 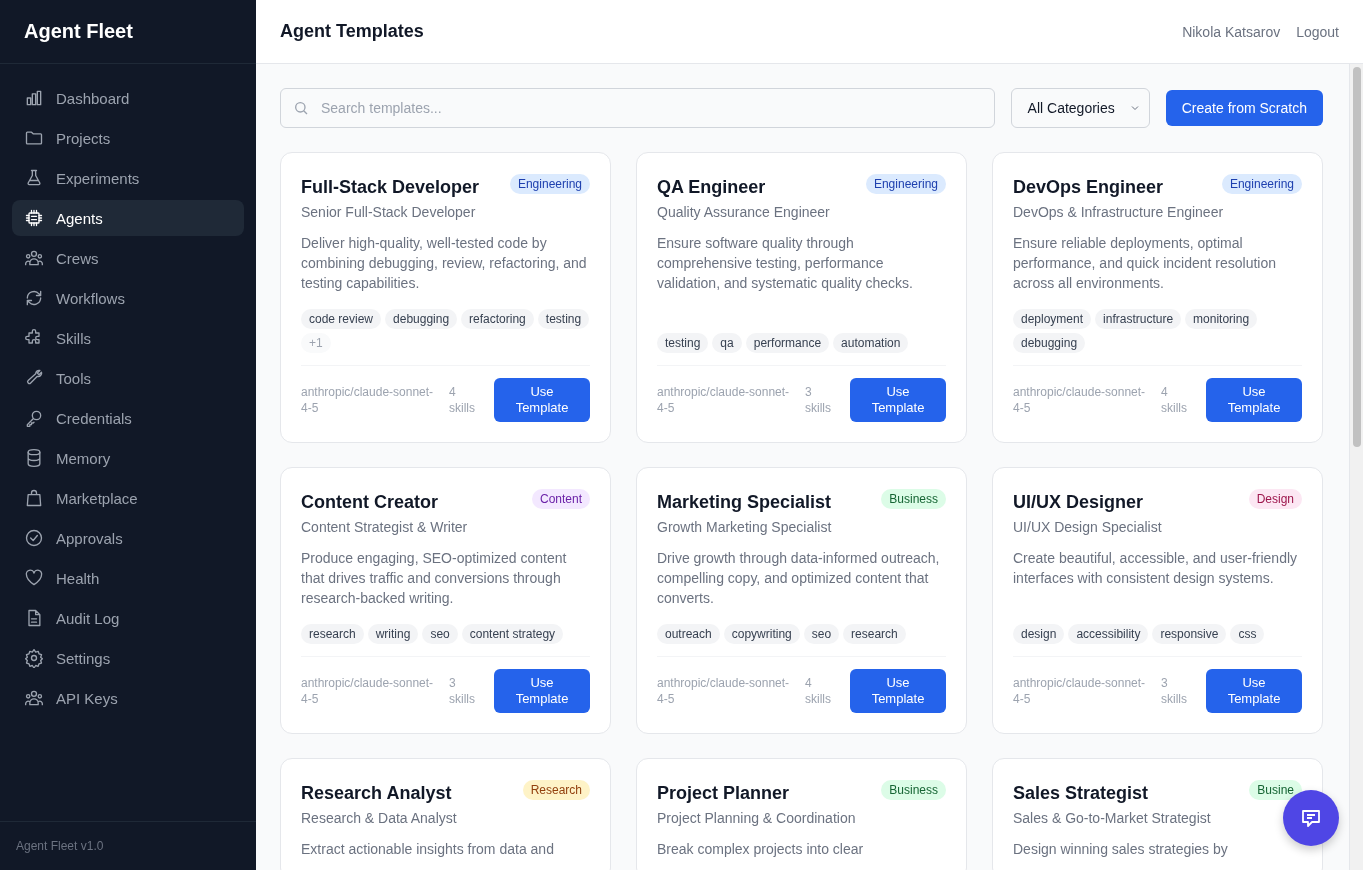 What do you see at coordinates (389, 212) in the screenshot?
I see `template-role: Senior Full-Stack Developer` at bounding box center [389, 212].